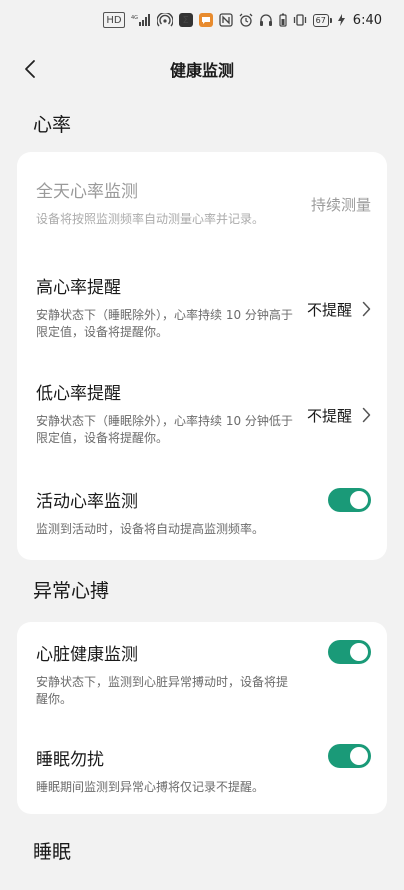 The height and width of the screenshot is (890, 404). I want to click on sleep-do-not-disturb-row: 睡眠勿扰 睡眠期间监测到异常心搏将仅记录不提醒。, so click(202, 772).